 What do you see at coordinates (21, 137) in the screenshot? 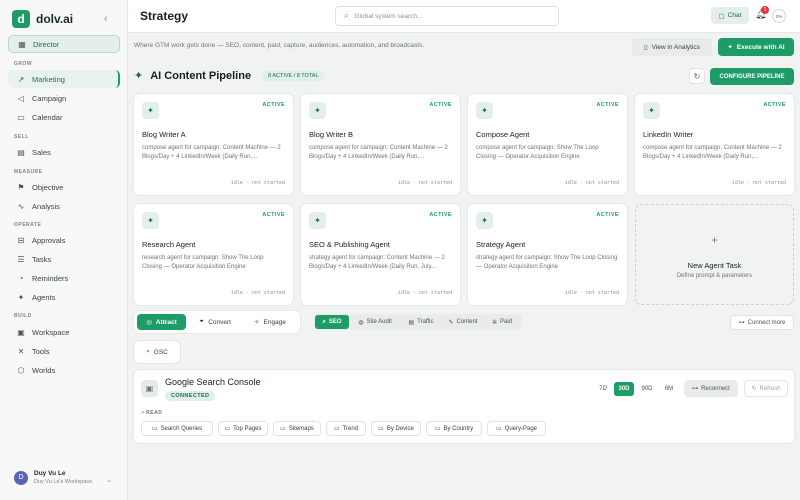
I see `nav-section-title: SELL` at bounding box center [21, 137].